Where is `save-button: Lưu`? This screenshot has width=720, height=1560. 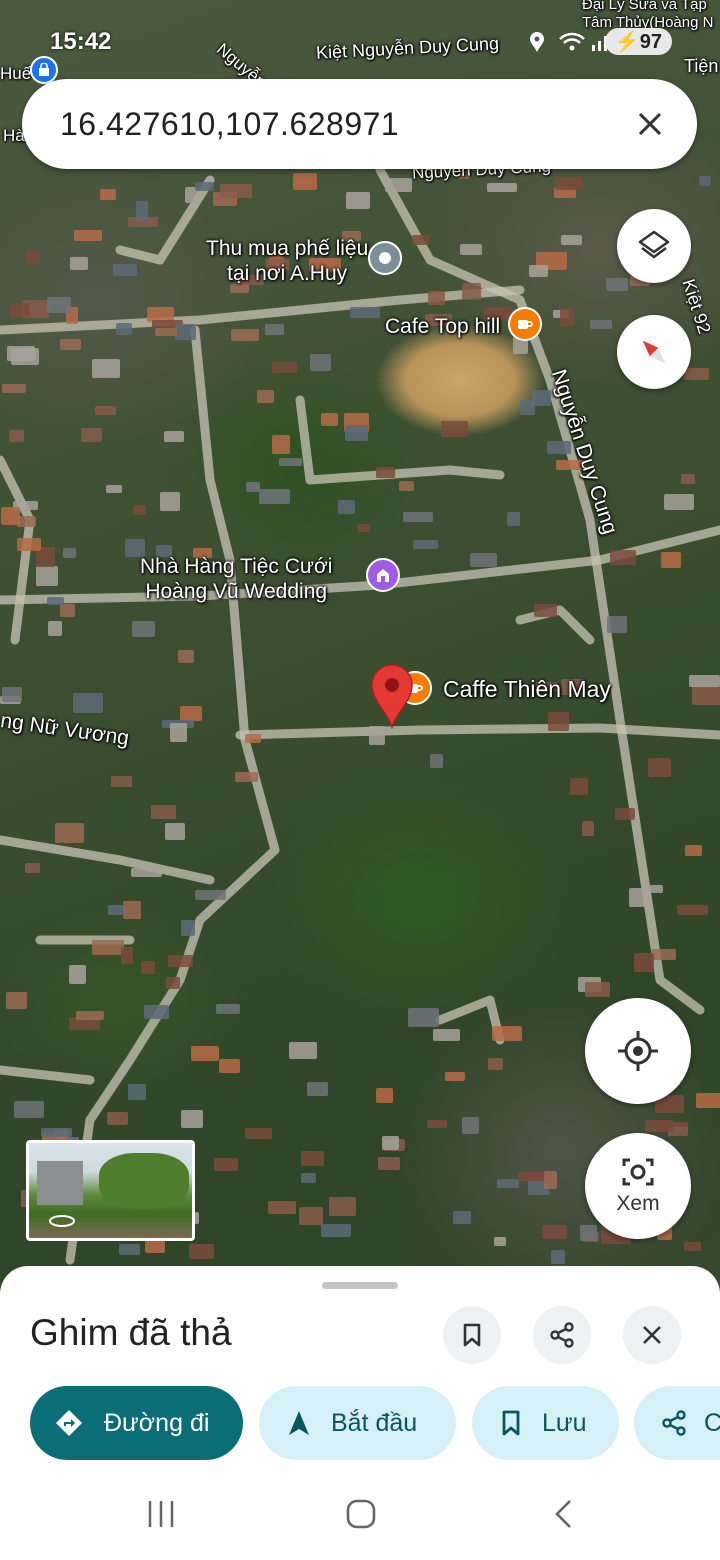 save-button: Lưu is located at coordinates (545, 1423).